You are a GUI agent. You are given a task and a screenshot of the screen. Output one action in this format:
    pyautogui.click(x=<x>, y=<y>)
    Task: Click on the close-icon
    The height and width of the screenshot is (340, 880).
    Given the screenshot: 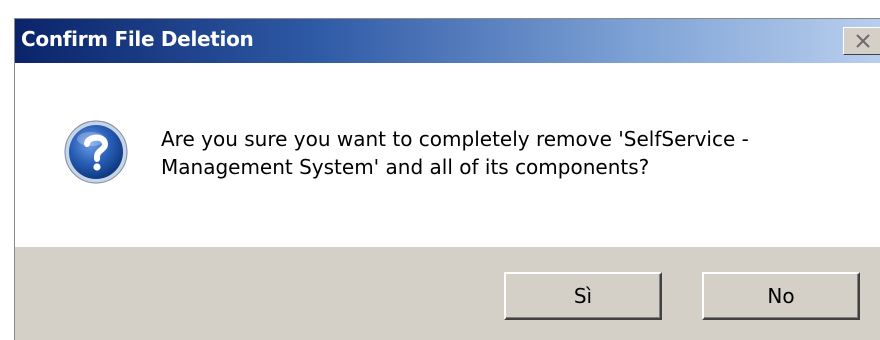 What is the action you would take?
    pyautogui.click(x=863, y=41)
    